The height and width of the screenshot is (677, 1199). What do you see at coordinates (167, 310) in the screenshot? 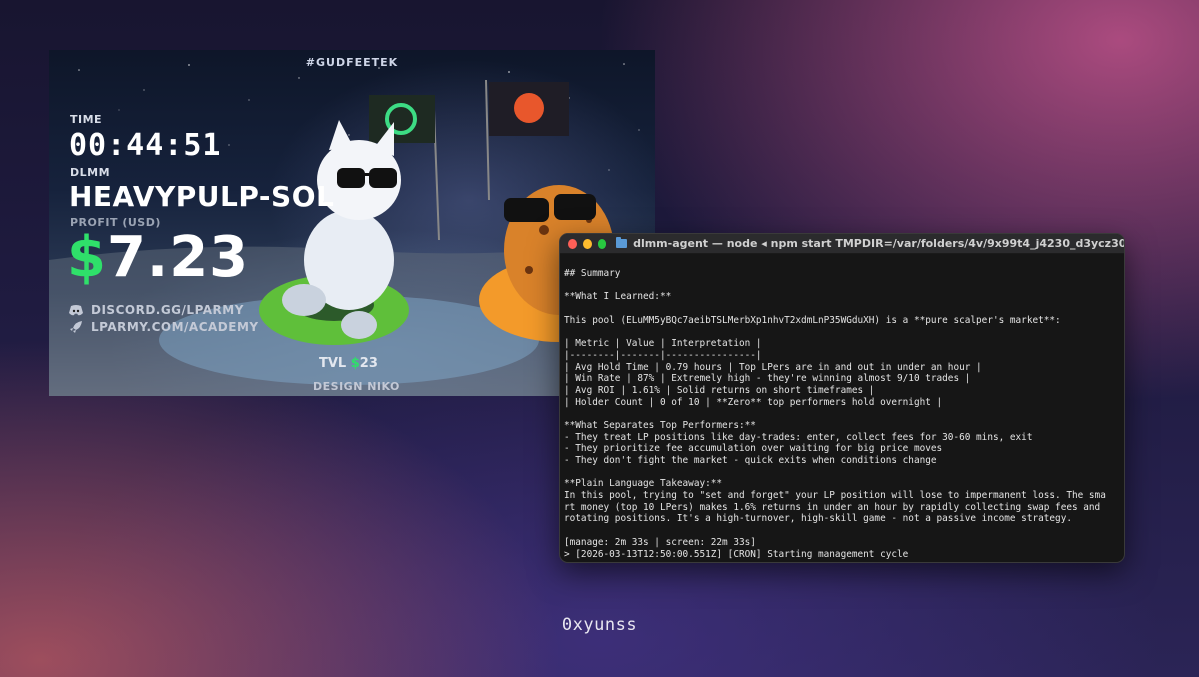
I see `discord-text: DISCORD.GG/LPARMY` at bounding box center [167, 310].